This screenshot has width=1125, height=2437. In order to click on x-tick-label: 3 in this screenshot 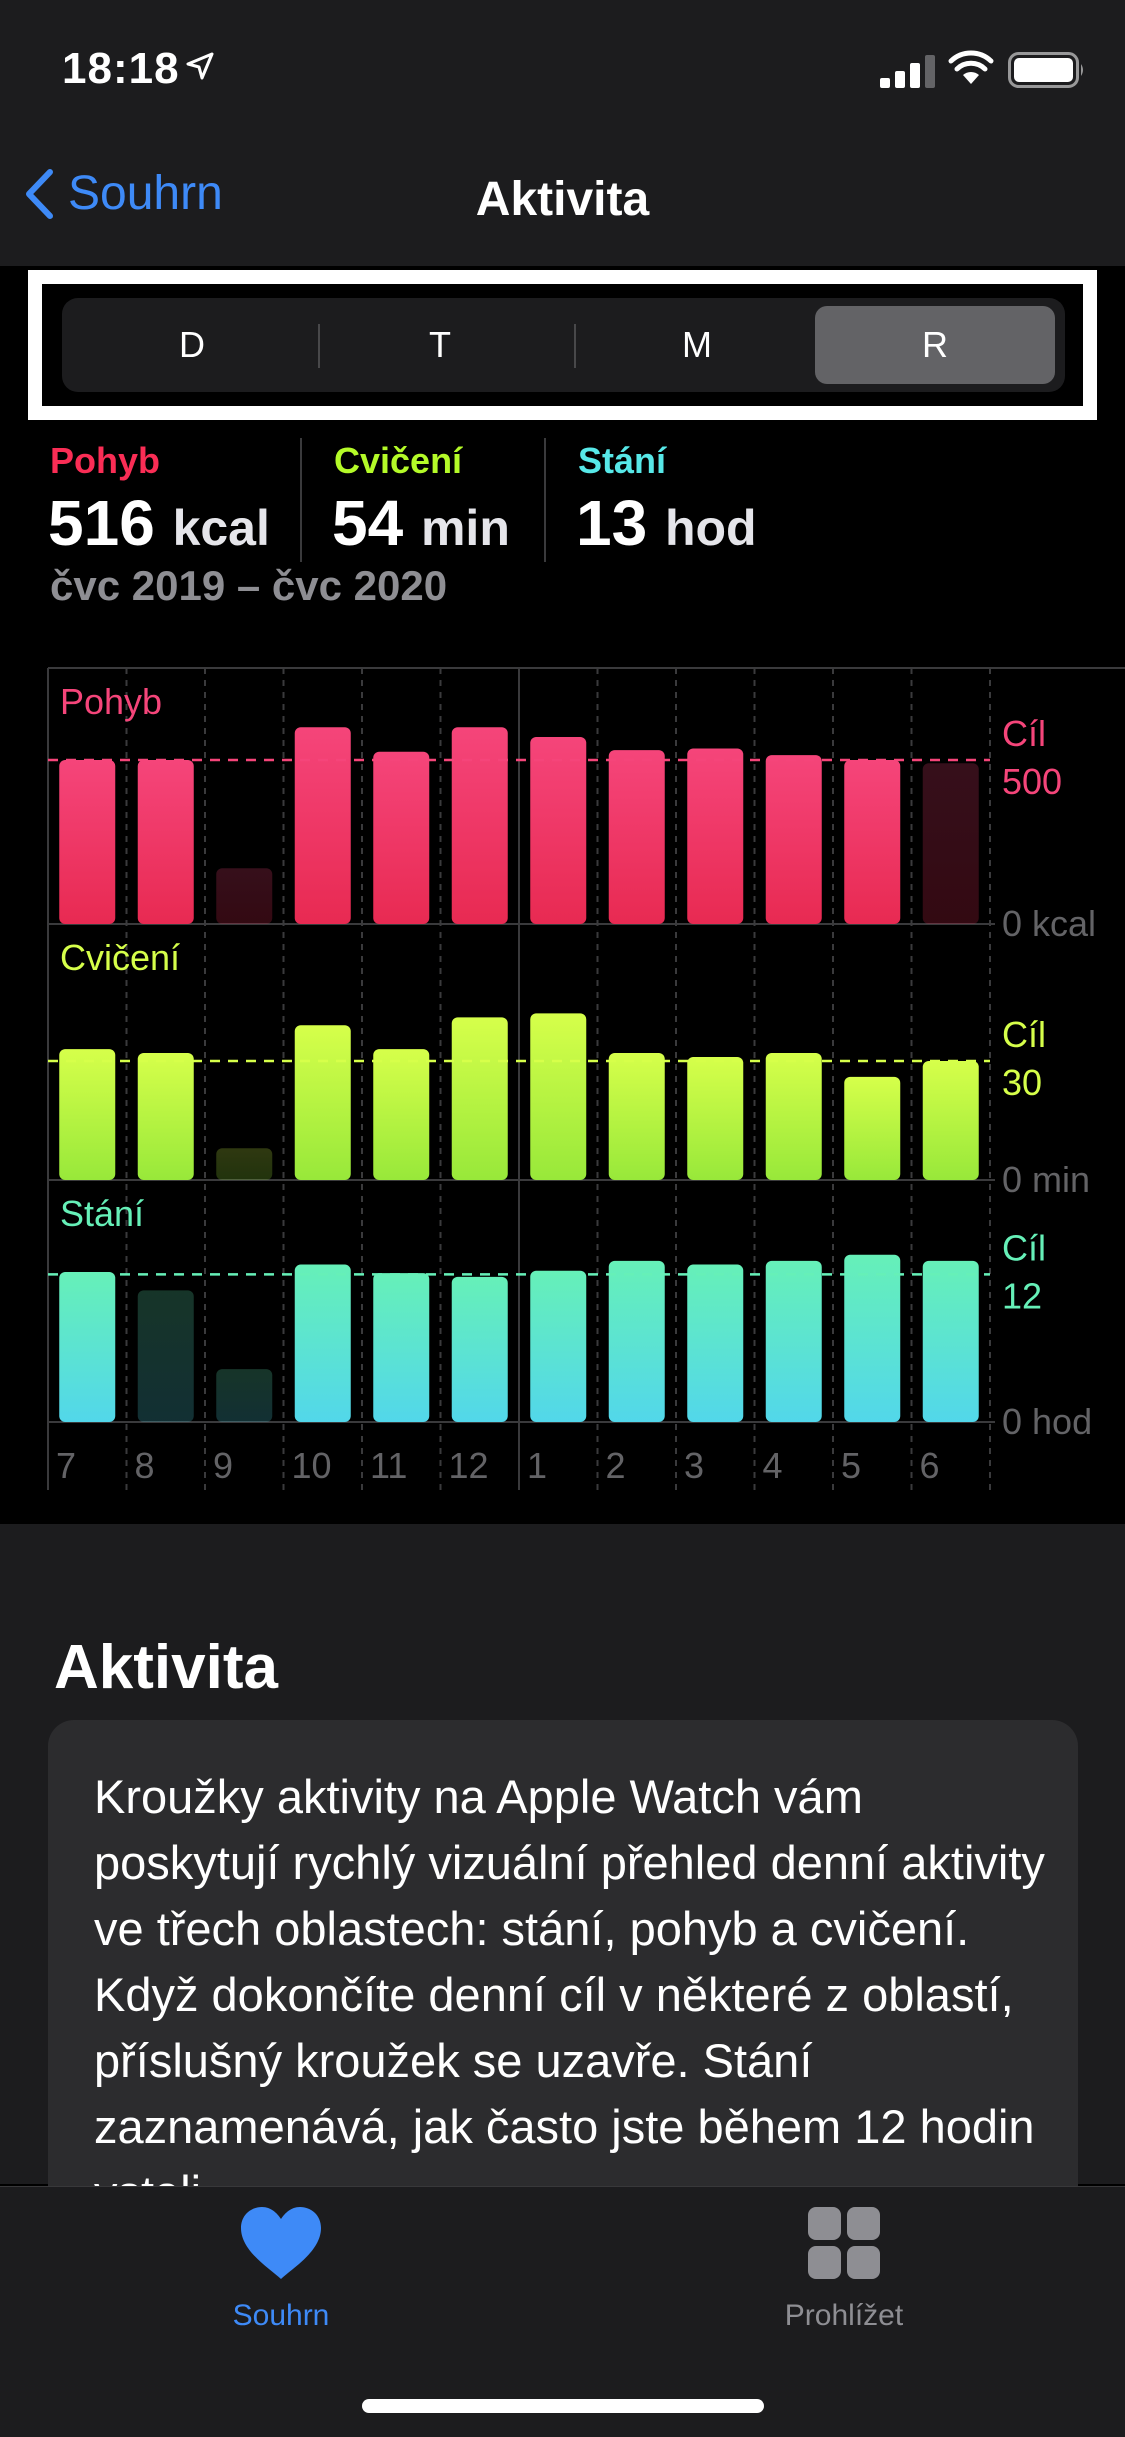, I will do `click(694, 1465)`.